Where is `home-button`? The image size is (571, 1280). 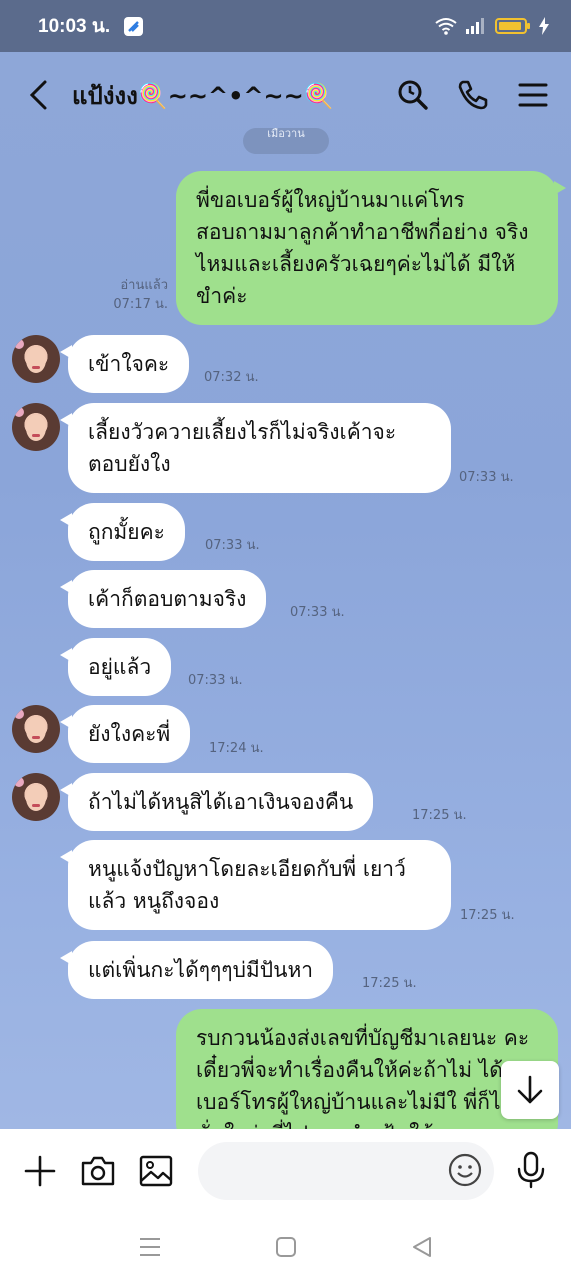 home-button is located at coordinates (286, 1247).